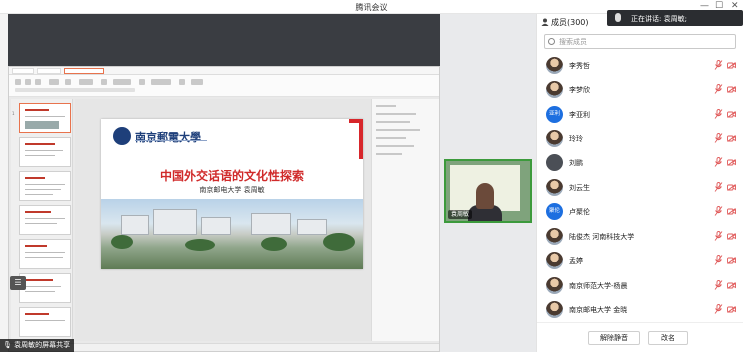 This screenshot has height=352, width=743. Describe the element at coordinates (554, 211) in the screenshot. I see `member-avatar: 聚伦` at that location.